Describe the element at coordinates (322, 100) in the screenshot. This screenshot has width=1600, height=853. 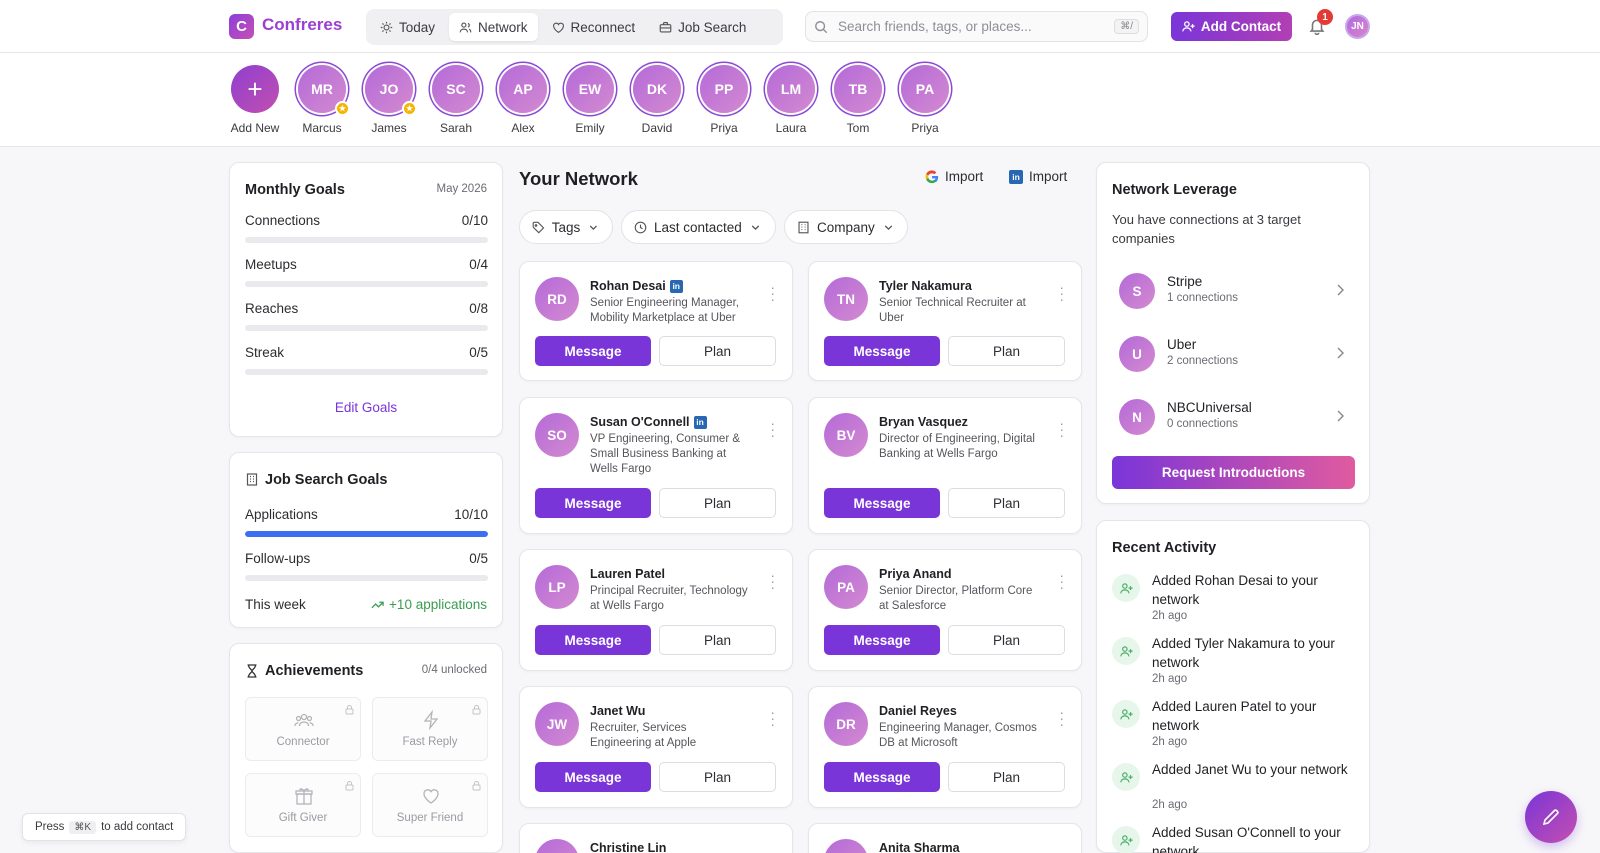
I see `story-marcus: MR ★ Marcus` at that location.